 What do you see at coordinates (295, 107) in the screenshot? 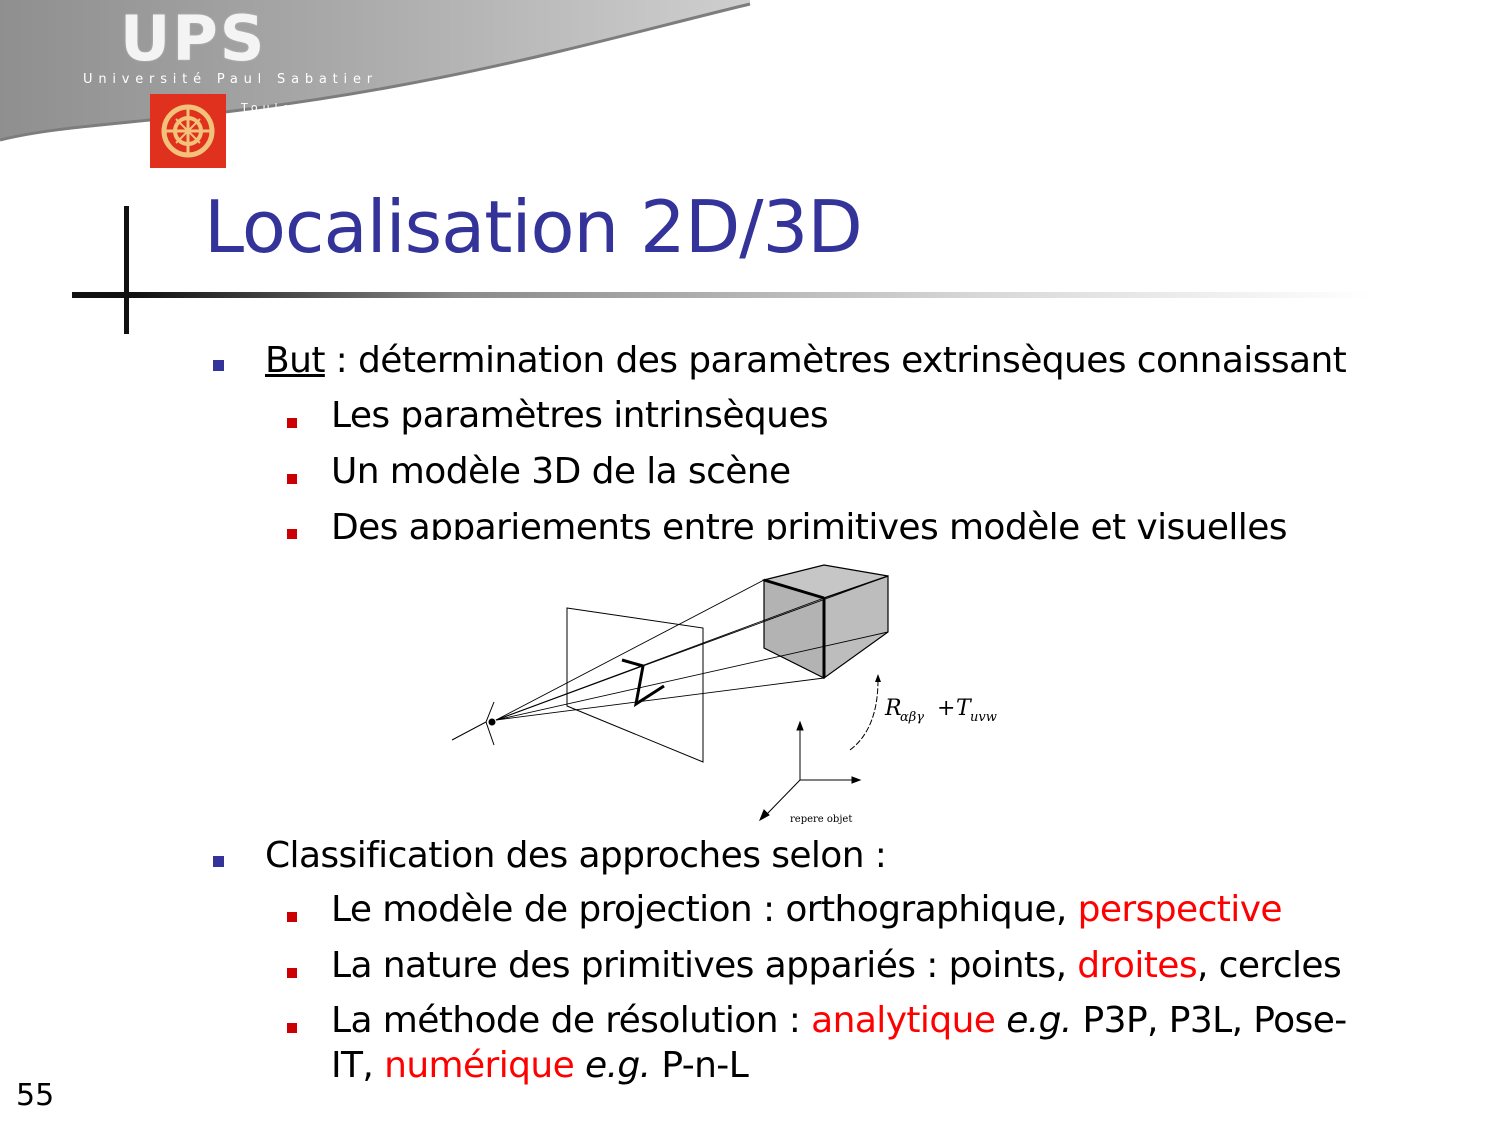
I see `university-city: Toulouse 3` at bounding box center [295, 107].